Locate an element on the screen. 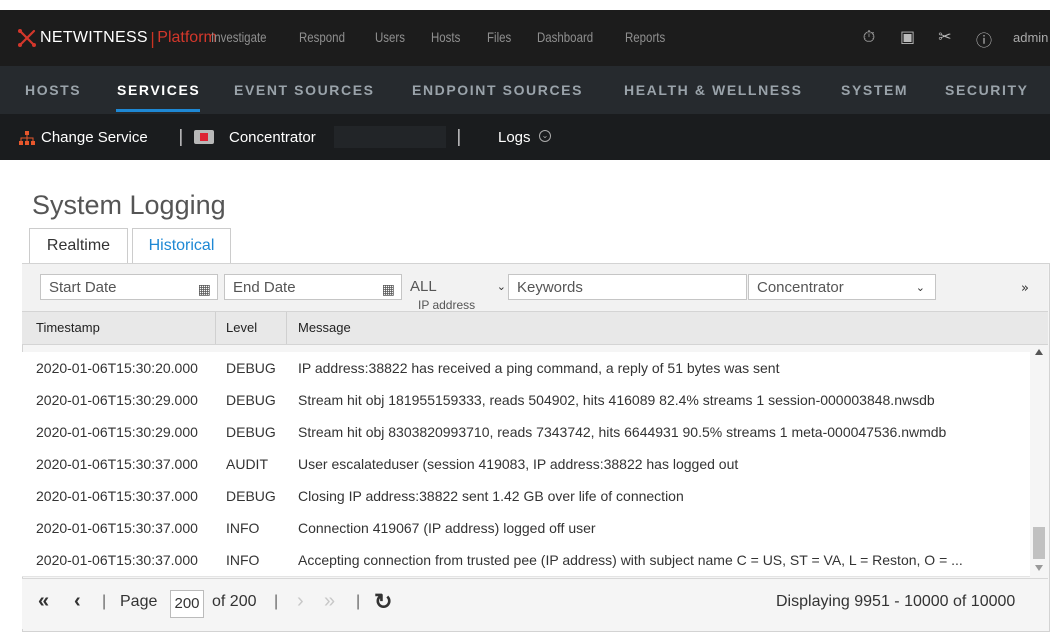 The height and width of the screenshot is (632, 1050). keywords-placeholder: Keywords is located at coordinates (550, 287).